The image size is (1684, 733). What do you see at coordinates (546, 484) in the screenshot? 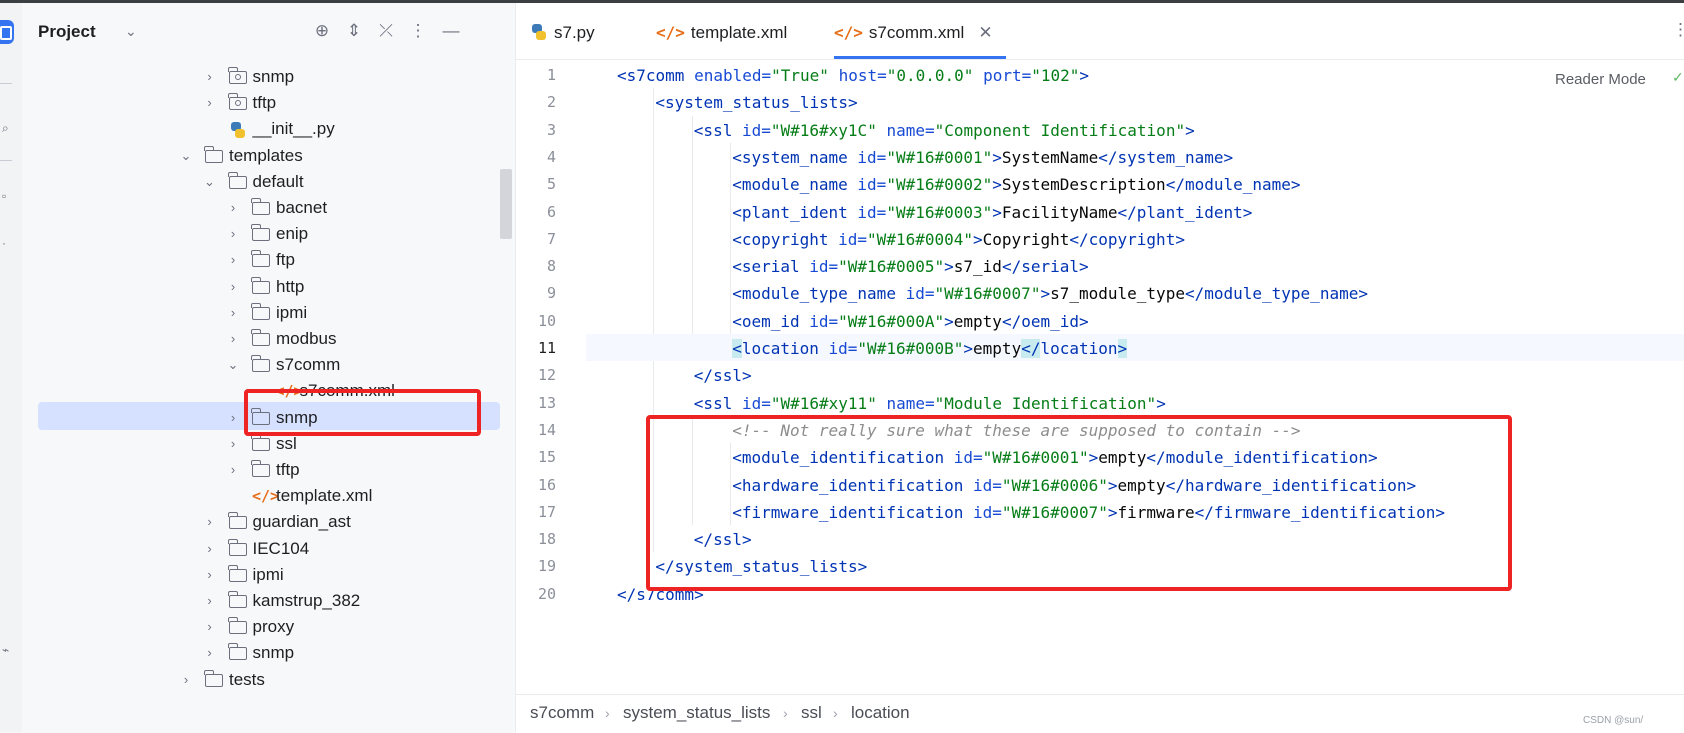
I see `line-number: 16` at bounding box center [546, 484].